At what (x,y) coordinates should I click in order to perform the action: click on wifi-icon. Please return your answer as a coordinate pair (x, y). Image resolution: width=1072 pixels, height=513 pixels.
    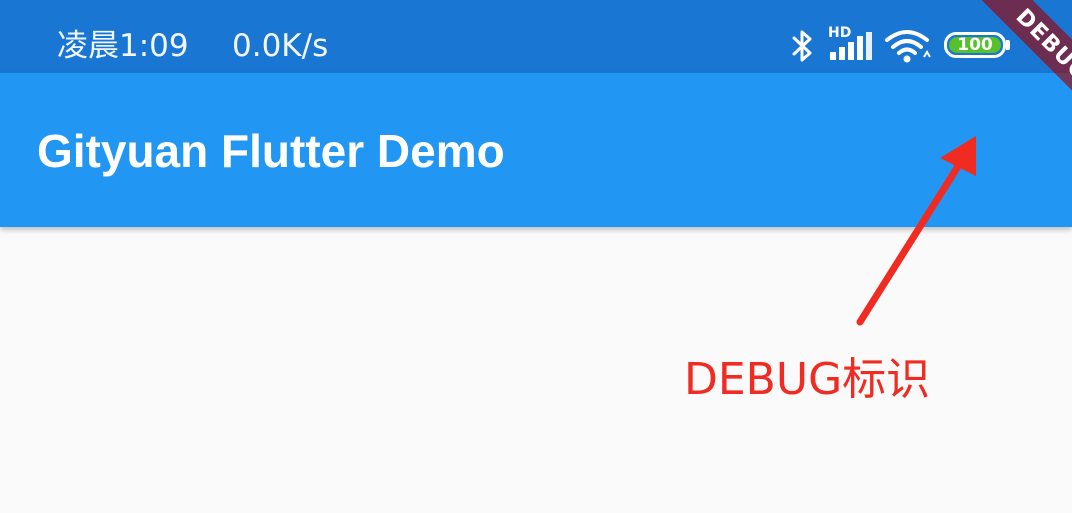
    Looking at the image, I should click on (908, 46).